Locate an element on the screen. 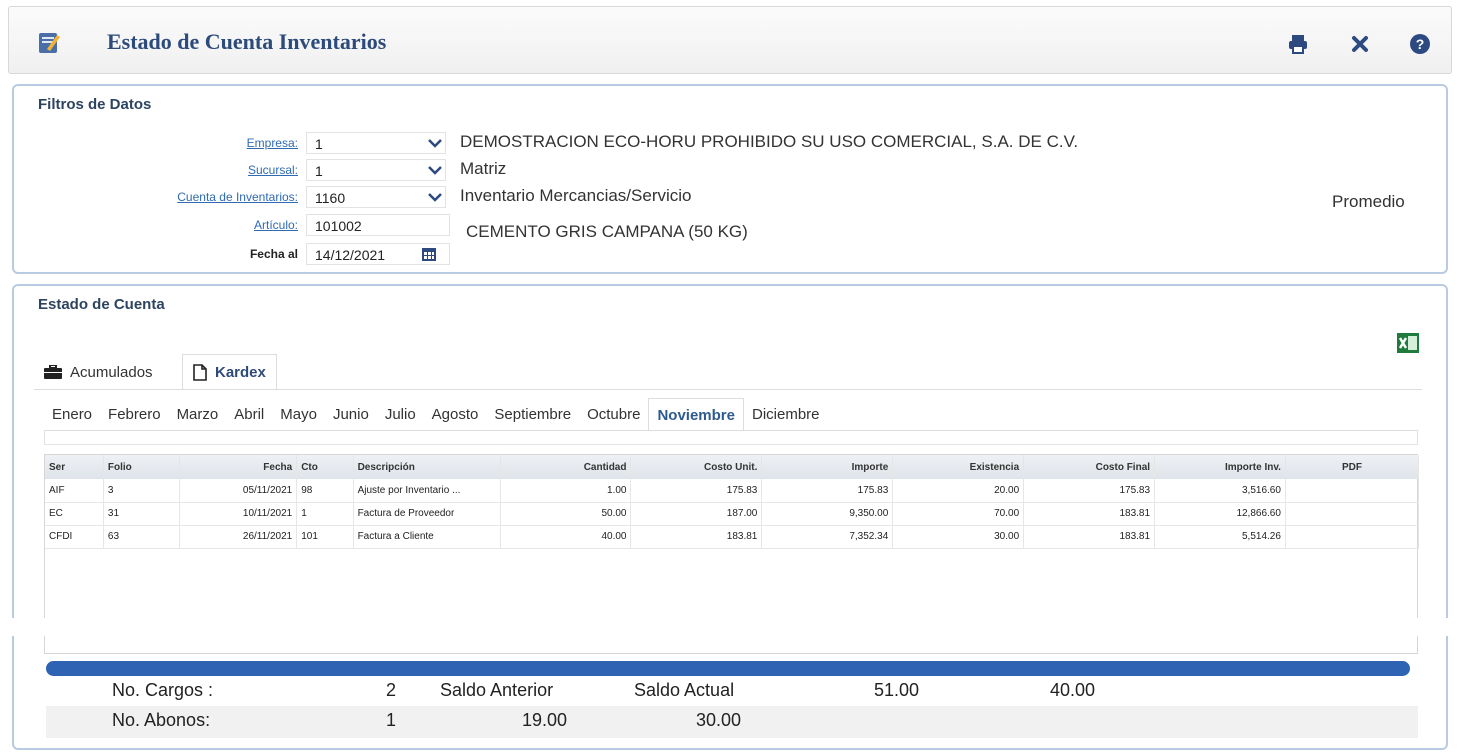 The width and height of the screenshot is (1460, 754). table-cell: 175.83 is located at coordinates (1089, 491).